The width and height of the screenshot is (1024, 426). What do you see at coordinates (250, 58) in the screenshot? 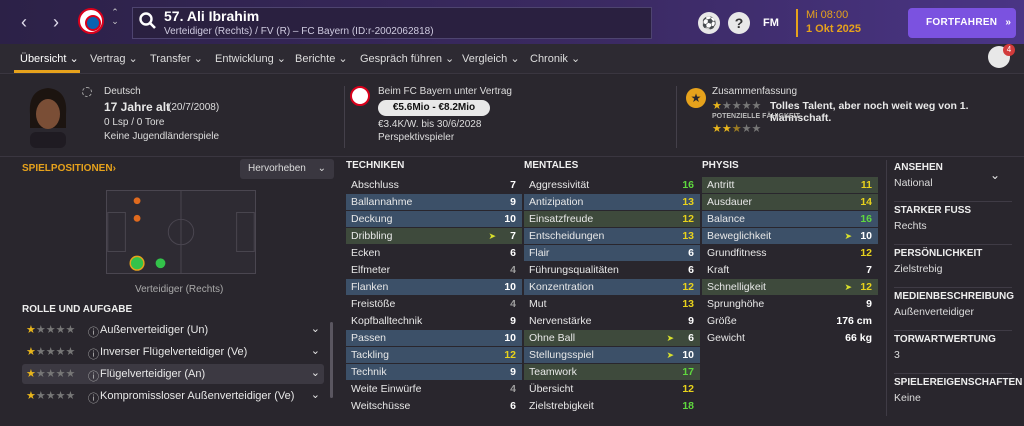
I see `tab-entwicklung: Entwicklung ⌄` at bounding box center [250, 58].